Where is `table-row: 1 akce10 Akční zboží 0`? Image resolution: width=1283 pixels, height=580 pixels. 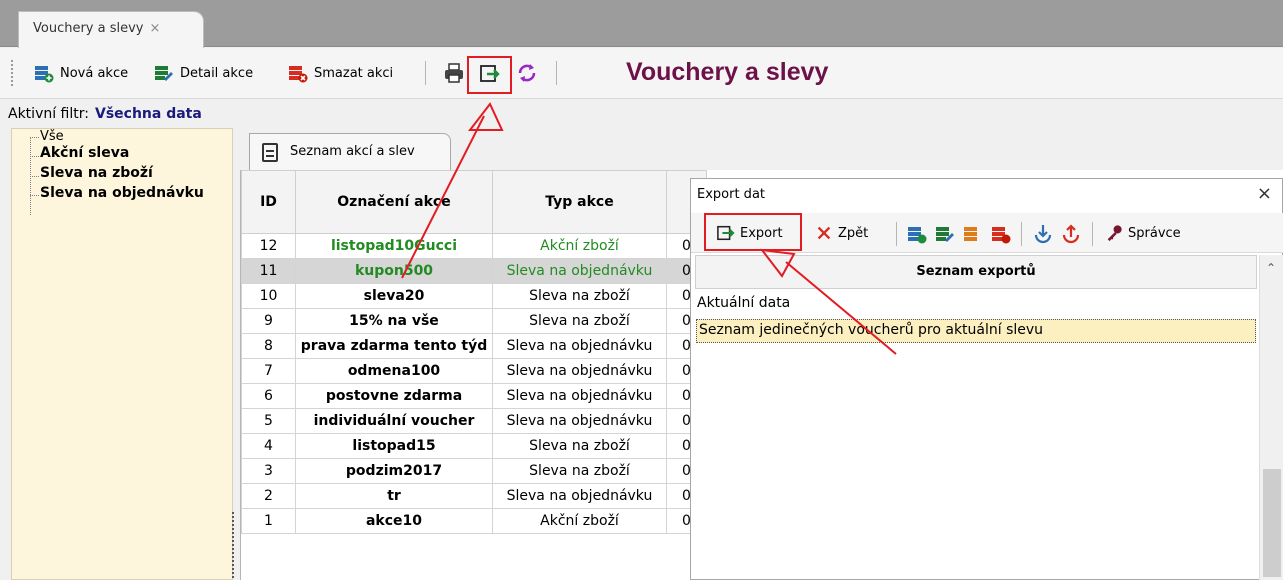
table-row: 1 akce10 Akční zboží 0 is located at coordinates (474, 521).